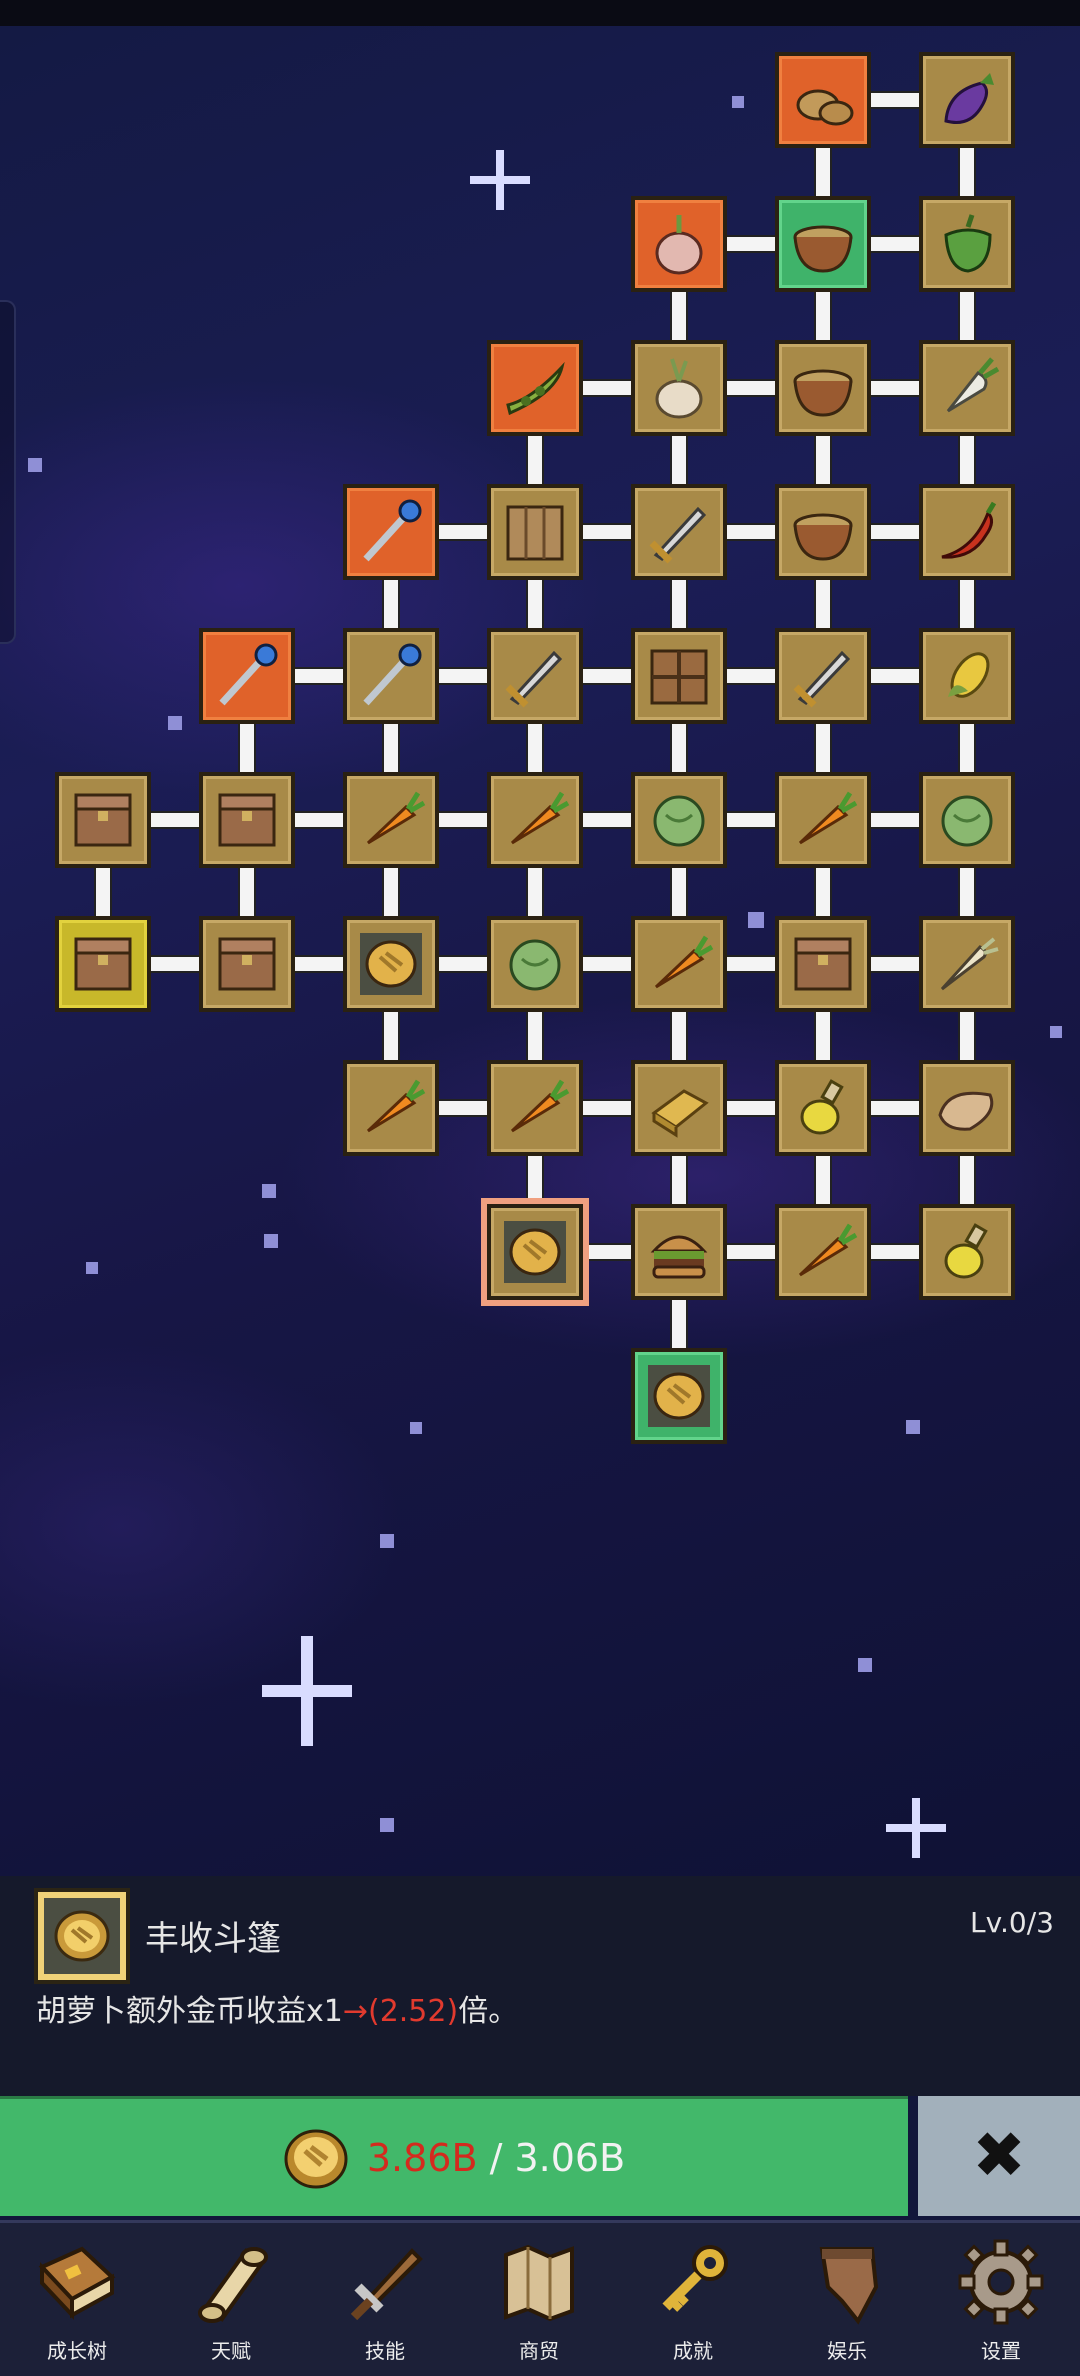 The width and height of the screenshot is (1080, 2376). Describe the element at coordinates (422, 2157) in the screenshot. I see `current-gold: 3.86B` at that location.